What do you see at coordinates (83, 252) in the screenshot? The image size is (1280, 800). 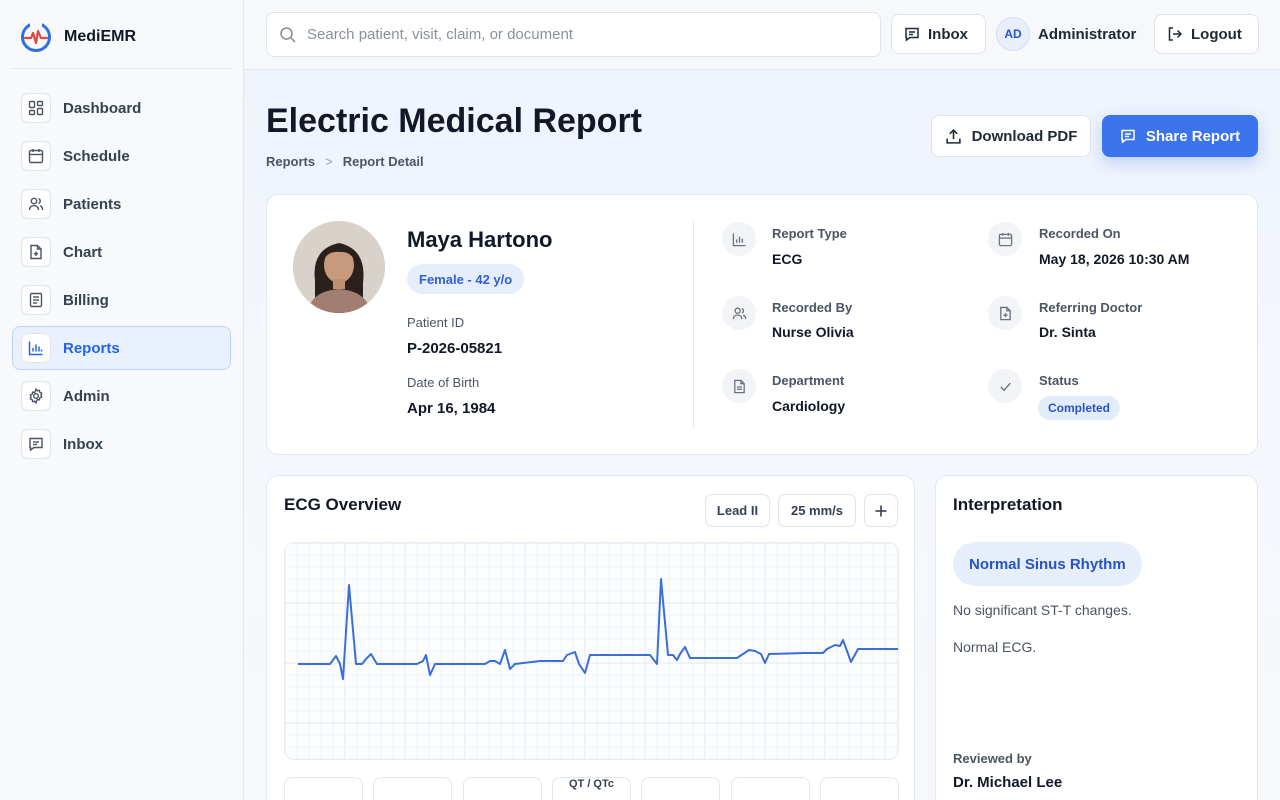 I see `sidebar-item-label: Chart` at bounding box center [83, 252].